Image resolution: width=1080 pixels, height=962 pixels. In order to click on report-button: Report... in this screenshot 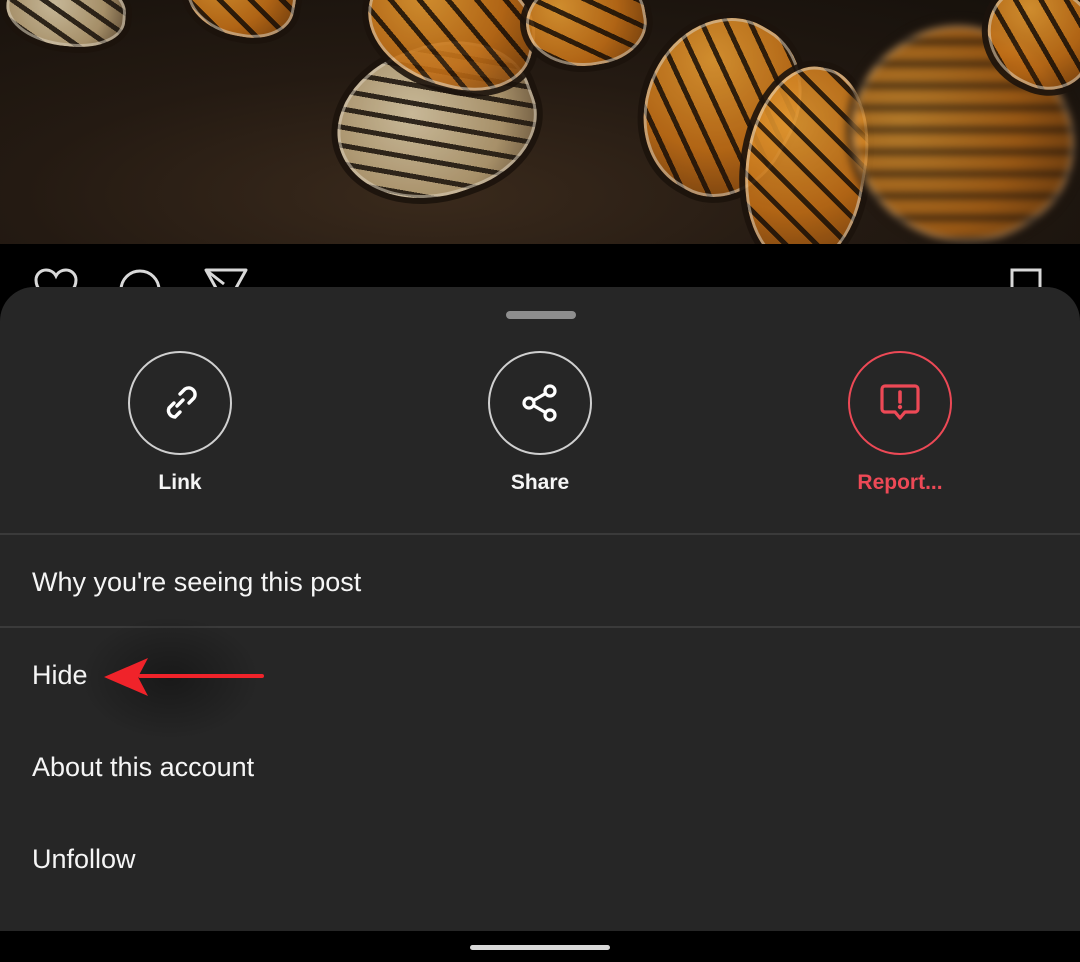, I will do `click(900, 426)`.